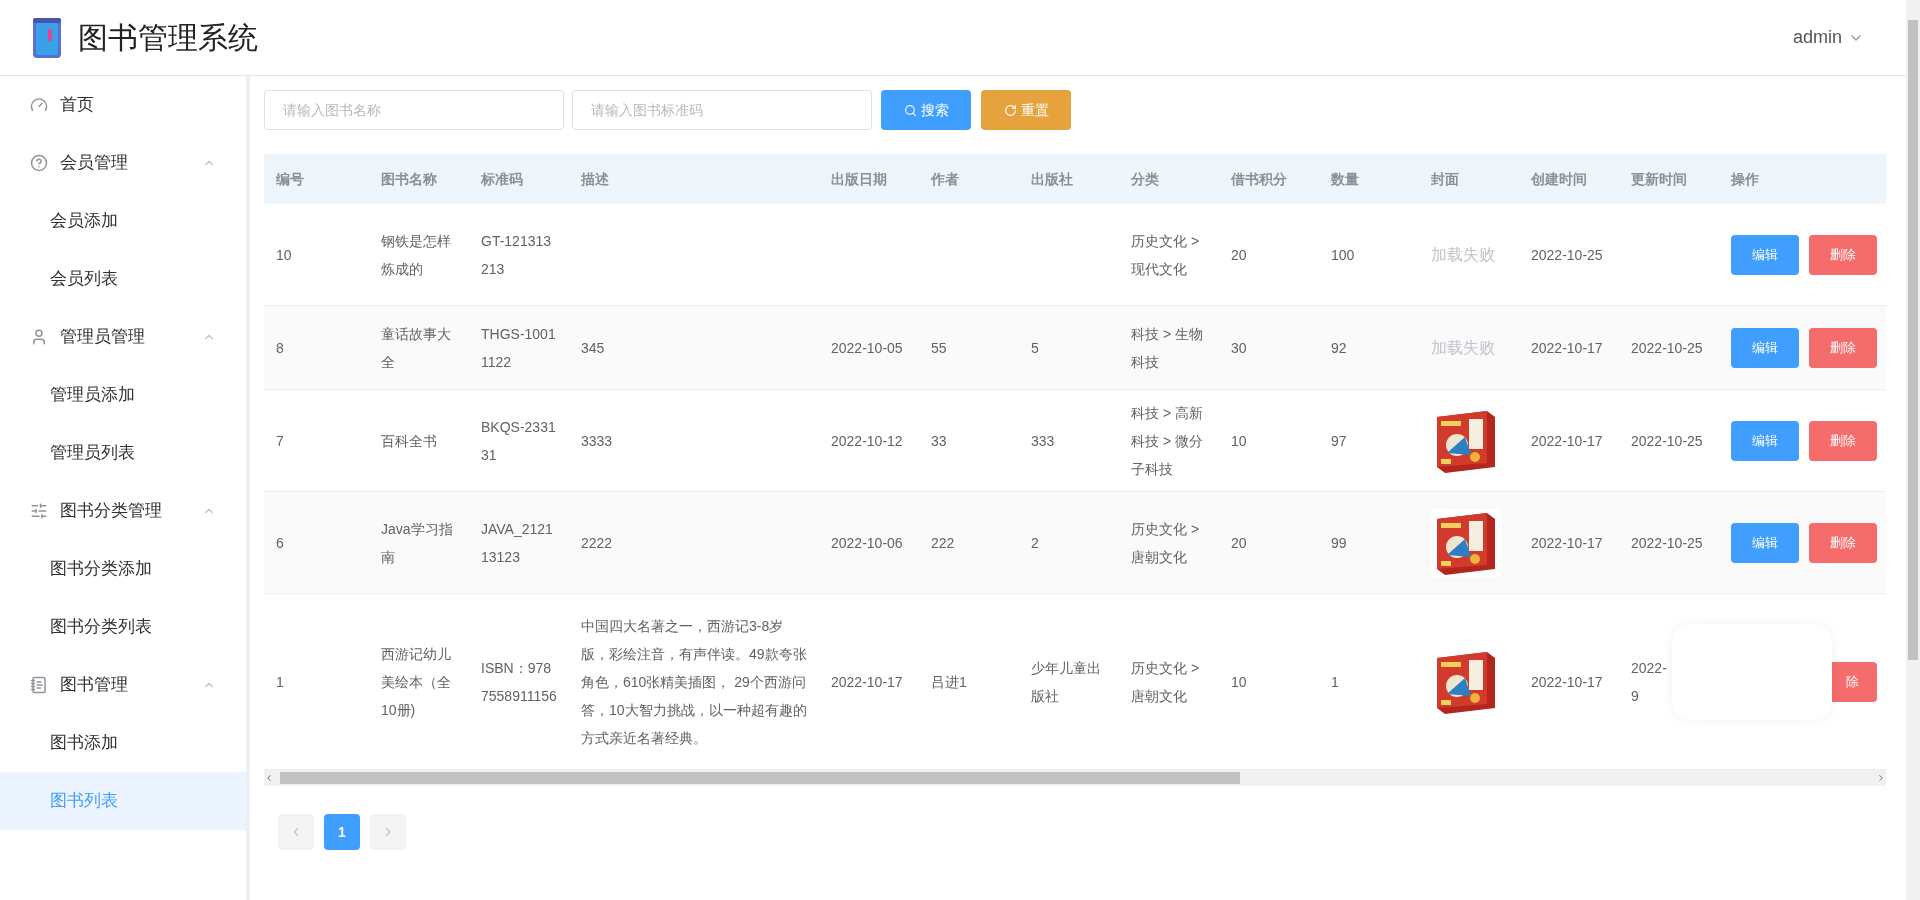 The height and width of the screenshot is (900, 1920). I want to click on refresh-icon, so click(1010, 110).